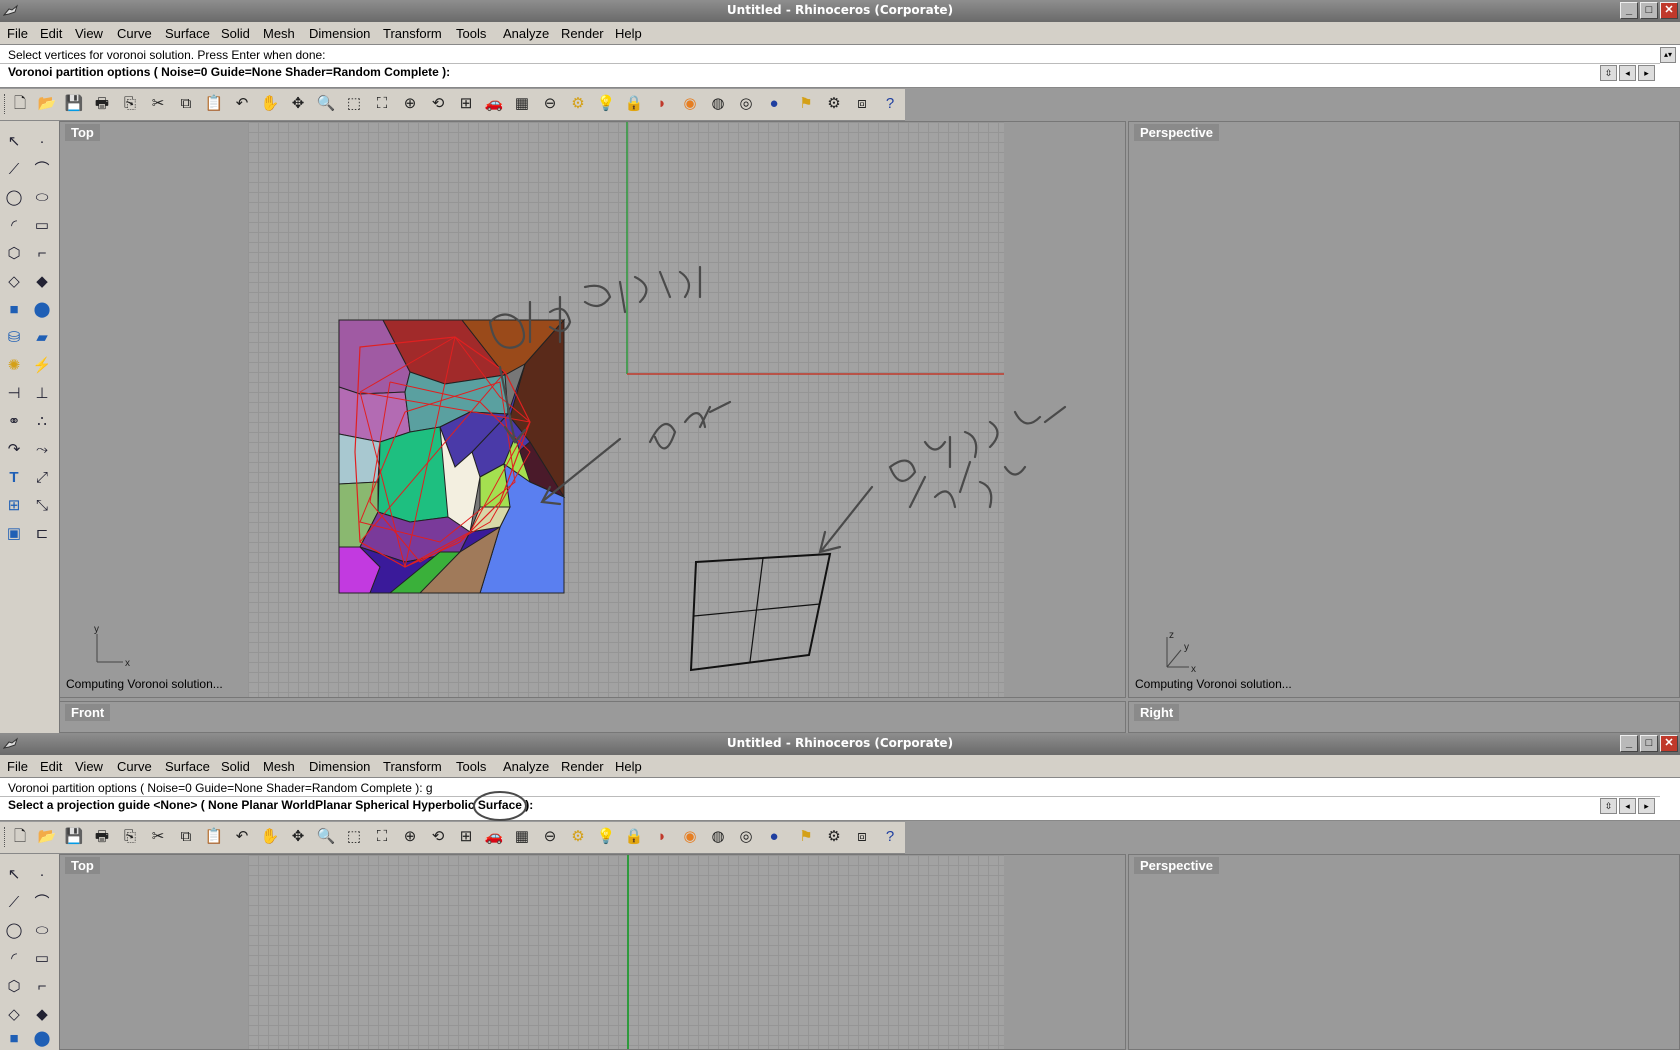  What do you see at coordinates (42, 170) in the screenshot?
I see `curve-tools-icon: ⌒` at bounding box center [42, 170].